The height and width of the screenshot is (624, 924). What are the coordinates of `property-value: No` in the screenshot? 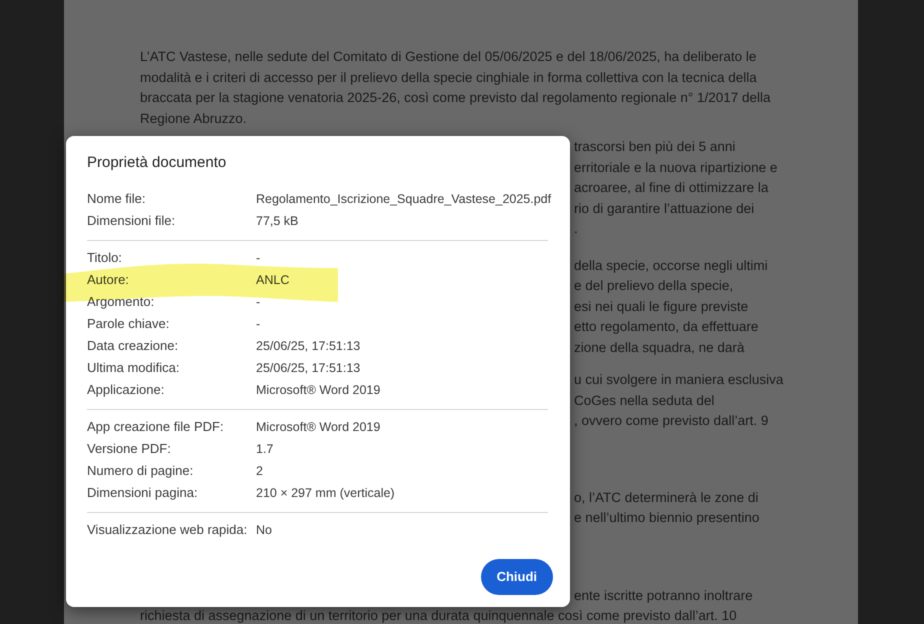 It's located at (264, 530).